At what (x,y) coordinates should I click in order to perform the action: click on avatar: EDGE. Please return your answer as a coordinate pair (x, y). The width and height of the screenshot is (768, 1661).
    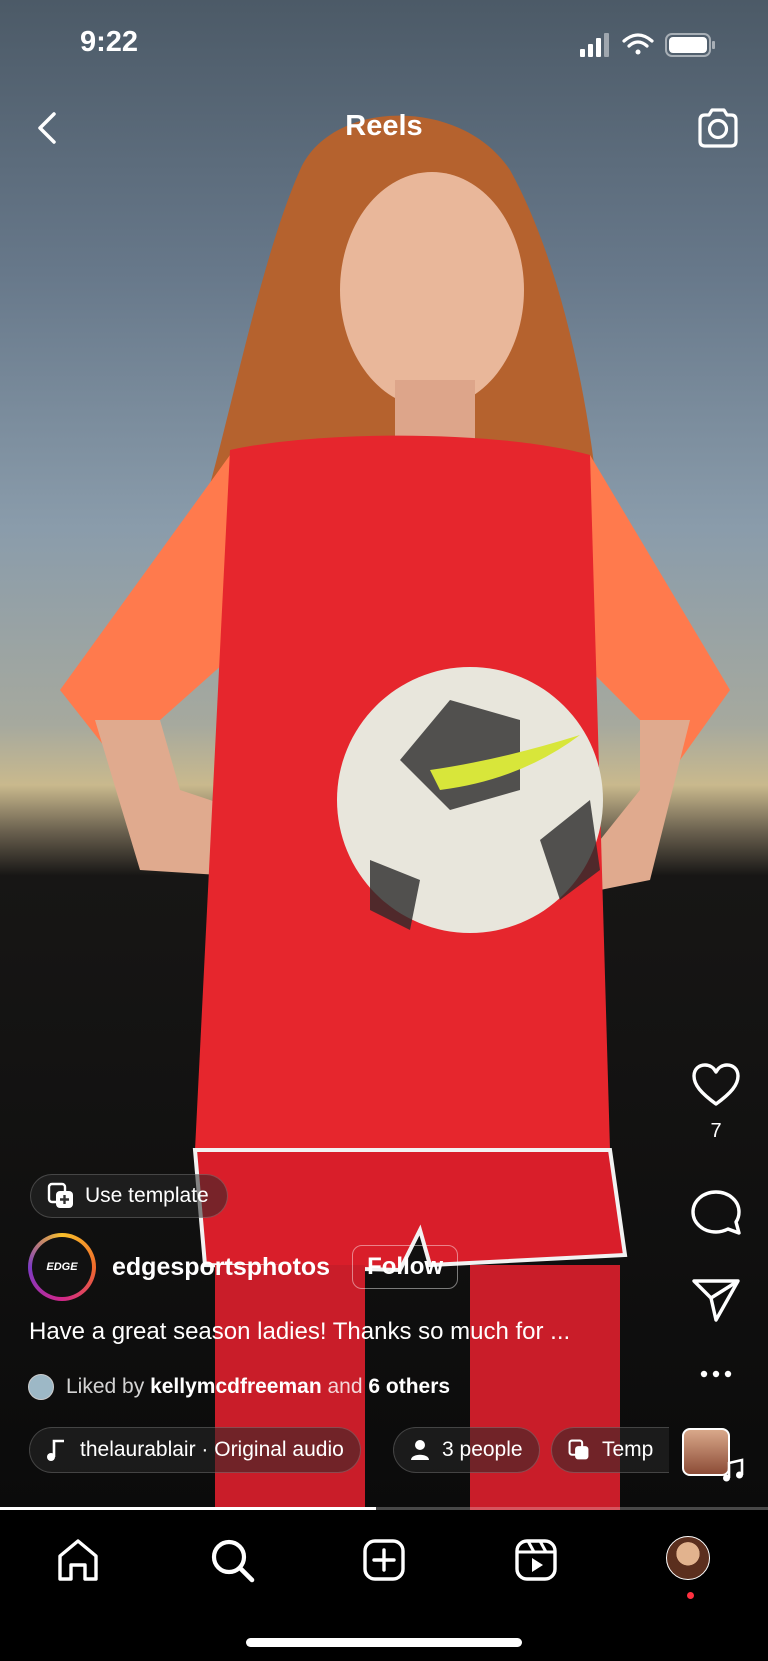
    Looking at the image, I should click on (62, 1267).